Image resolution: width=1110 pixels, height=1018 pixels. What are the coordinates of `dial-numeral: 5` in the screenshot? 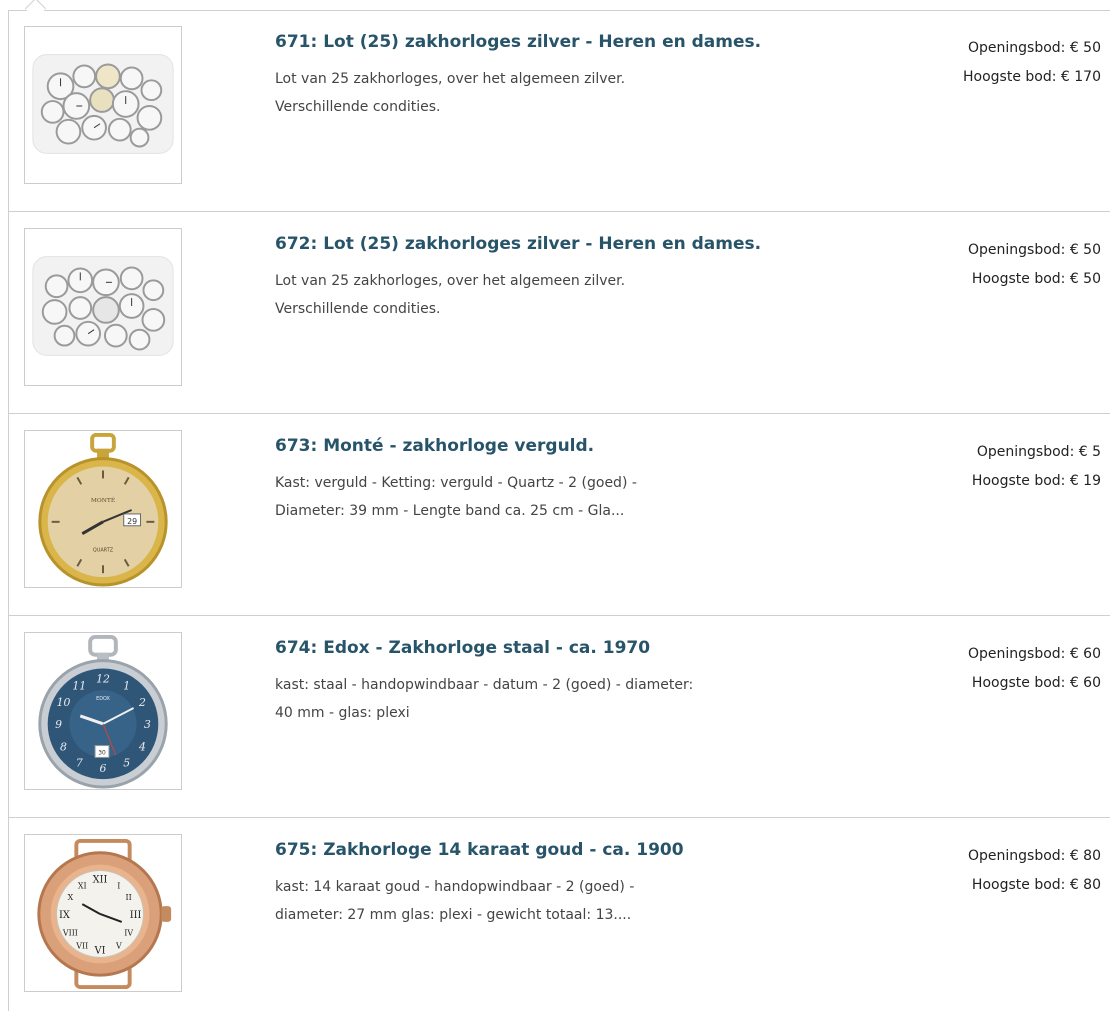 It's located at (126, 762).